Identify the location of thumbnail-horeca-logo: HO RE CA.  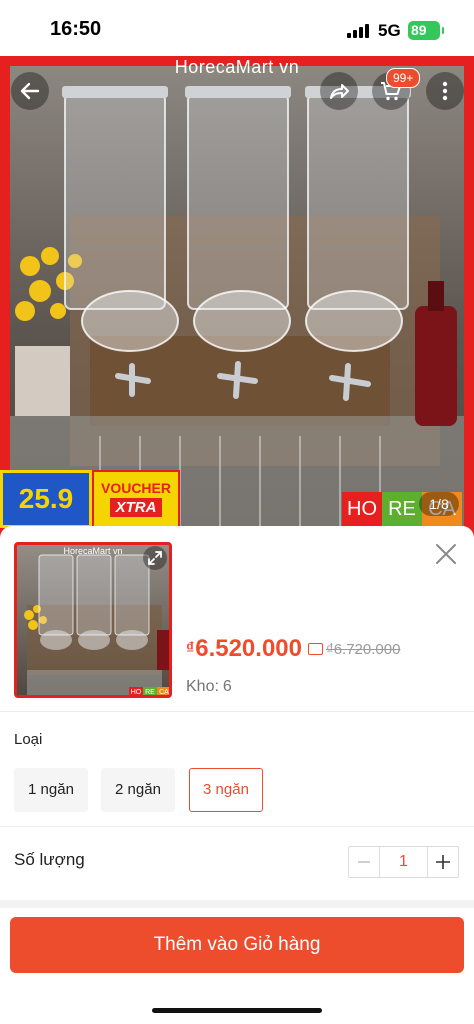
(149, 691).